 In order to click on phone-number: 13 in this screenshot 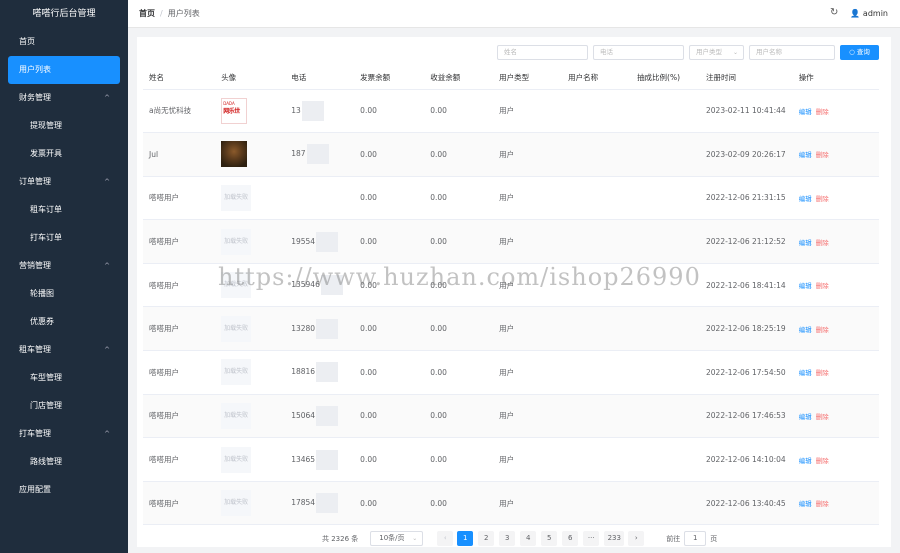, I will do `click(296, 110)`.